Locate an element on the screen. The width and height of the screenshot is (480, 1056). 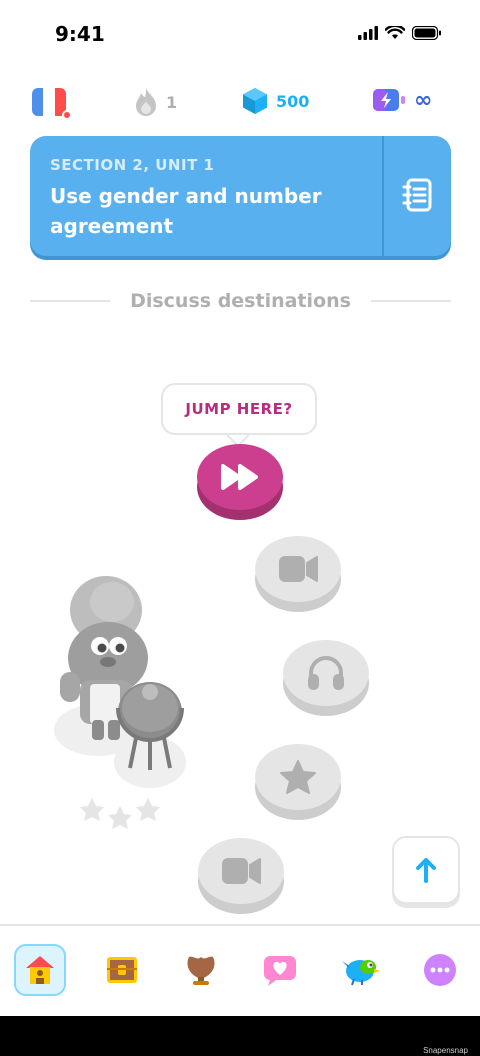
guidebook-icon is located at coordinates (418, 195).